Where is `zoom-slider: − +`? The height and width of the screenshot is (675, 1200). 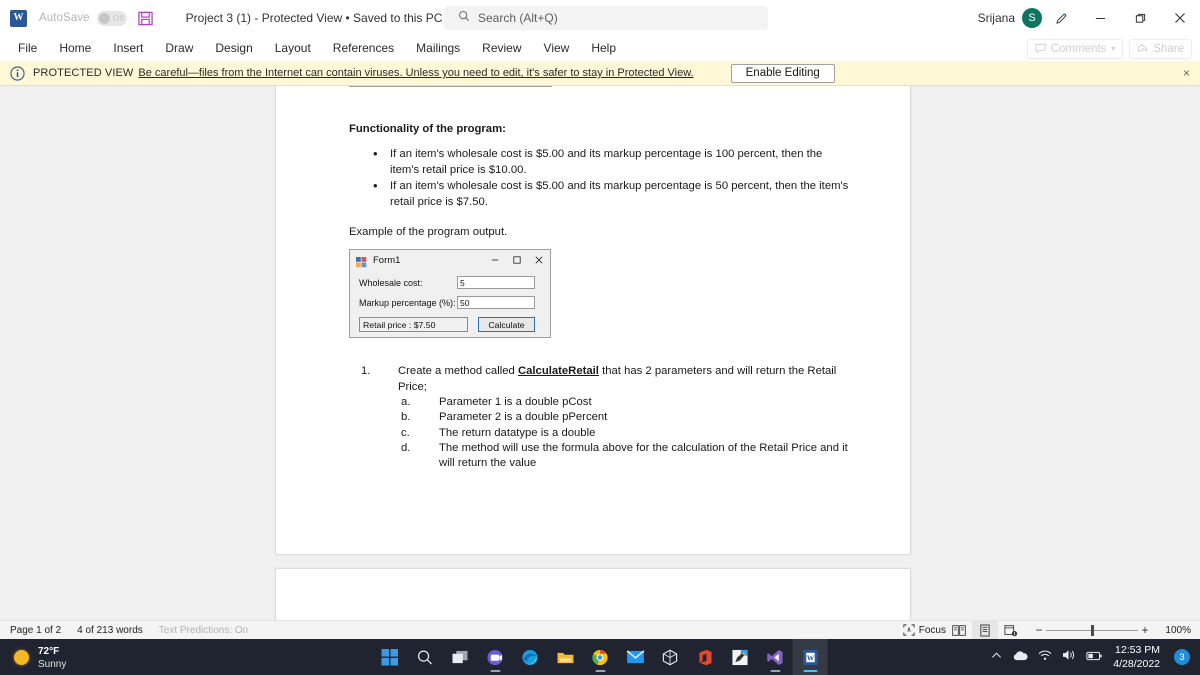 zoom-slider: − + is located at coordinates (1092, 630).